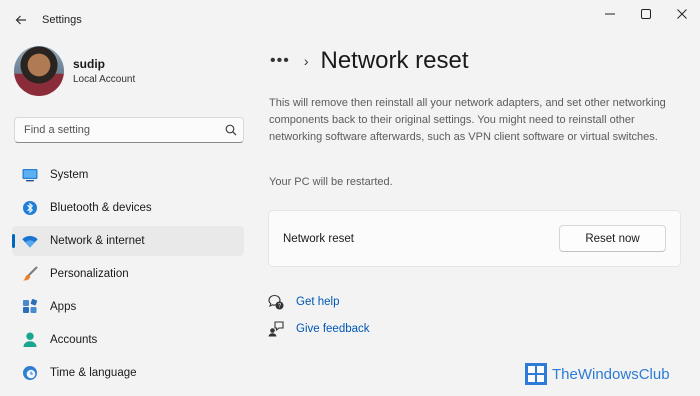 This screenshot has width=700, height=396. I want to click on card-label: Network reset, so click(318, 238).